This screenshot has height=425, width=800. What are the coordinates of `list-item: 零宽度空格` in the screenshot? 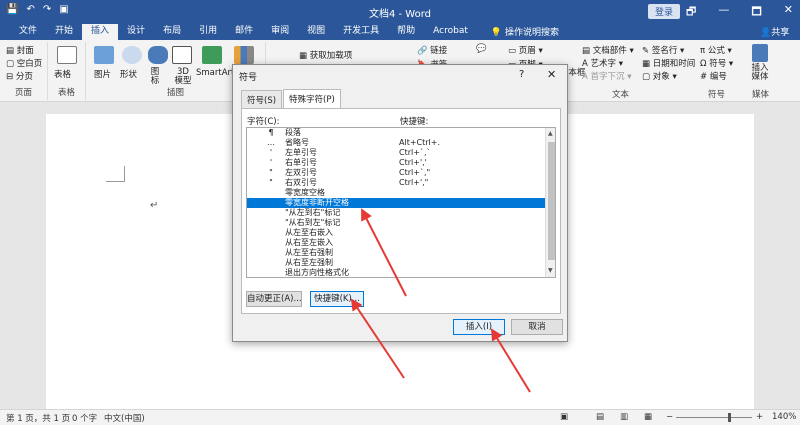 It's located at (396, 193).